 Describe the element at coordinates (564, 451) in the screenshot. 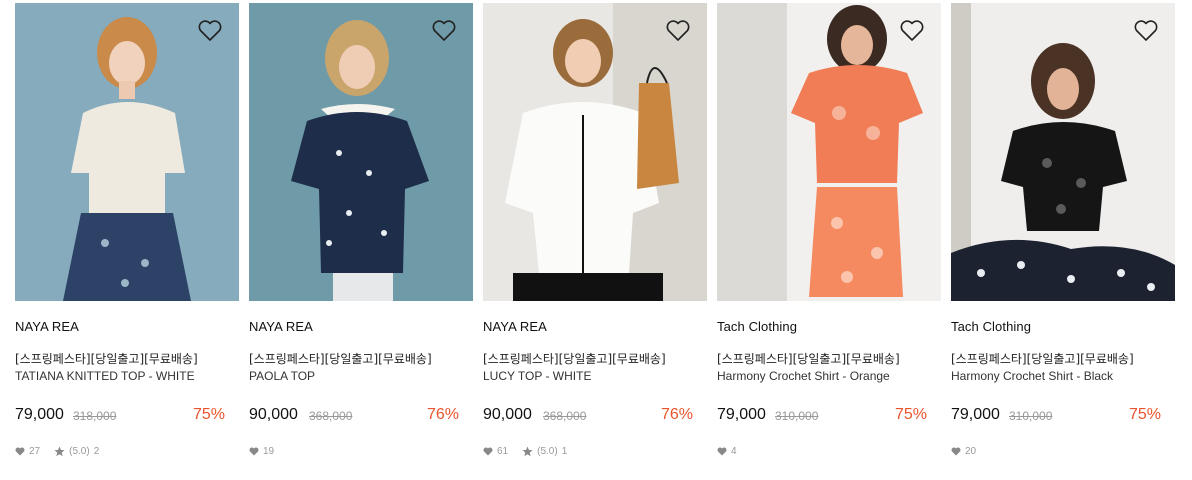

I see `review-count: 1` at that location.